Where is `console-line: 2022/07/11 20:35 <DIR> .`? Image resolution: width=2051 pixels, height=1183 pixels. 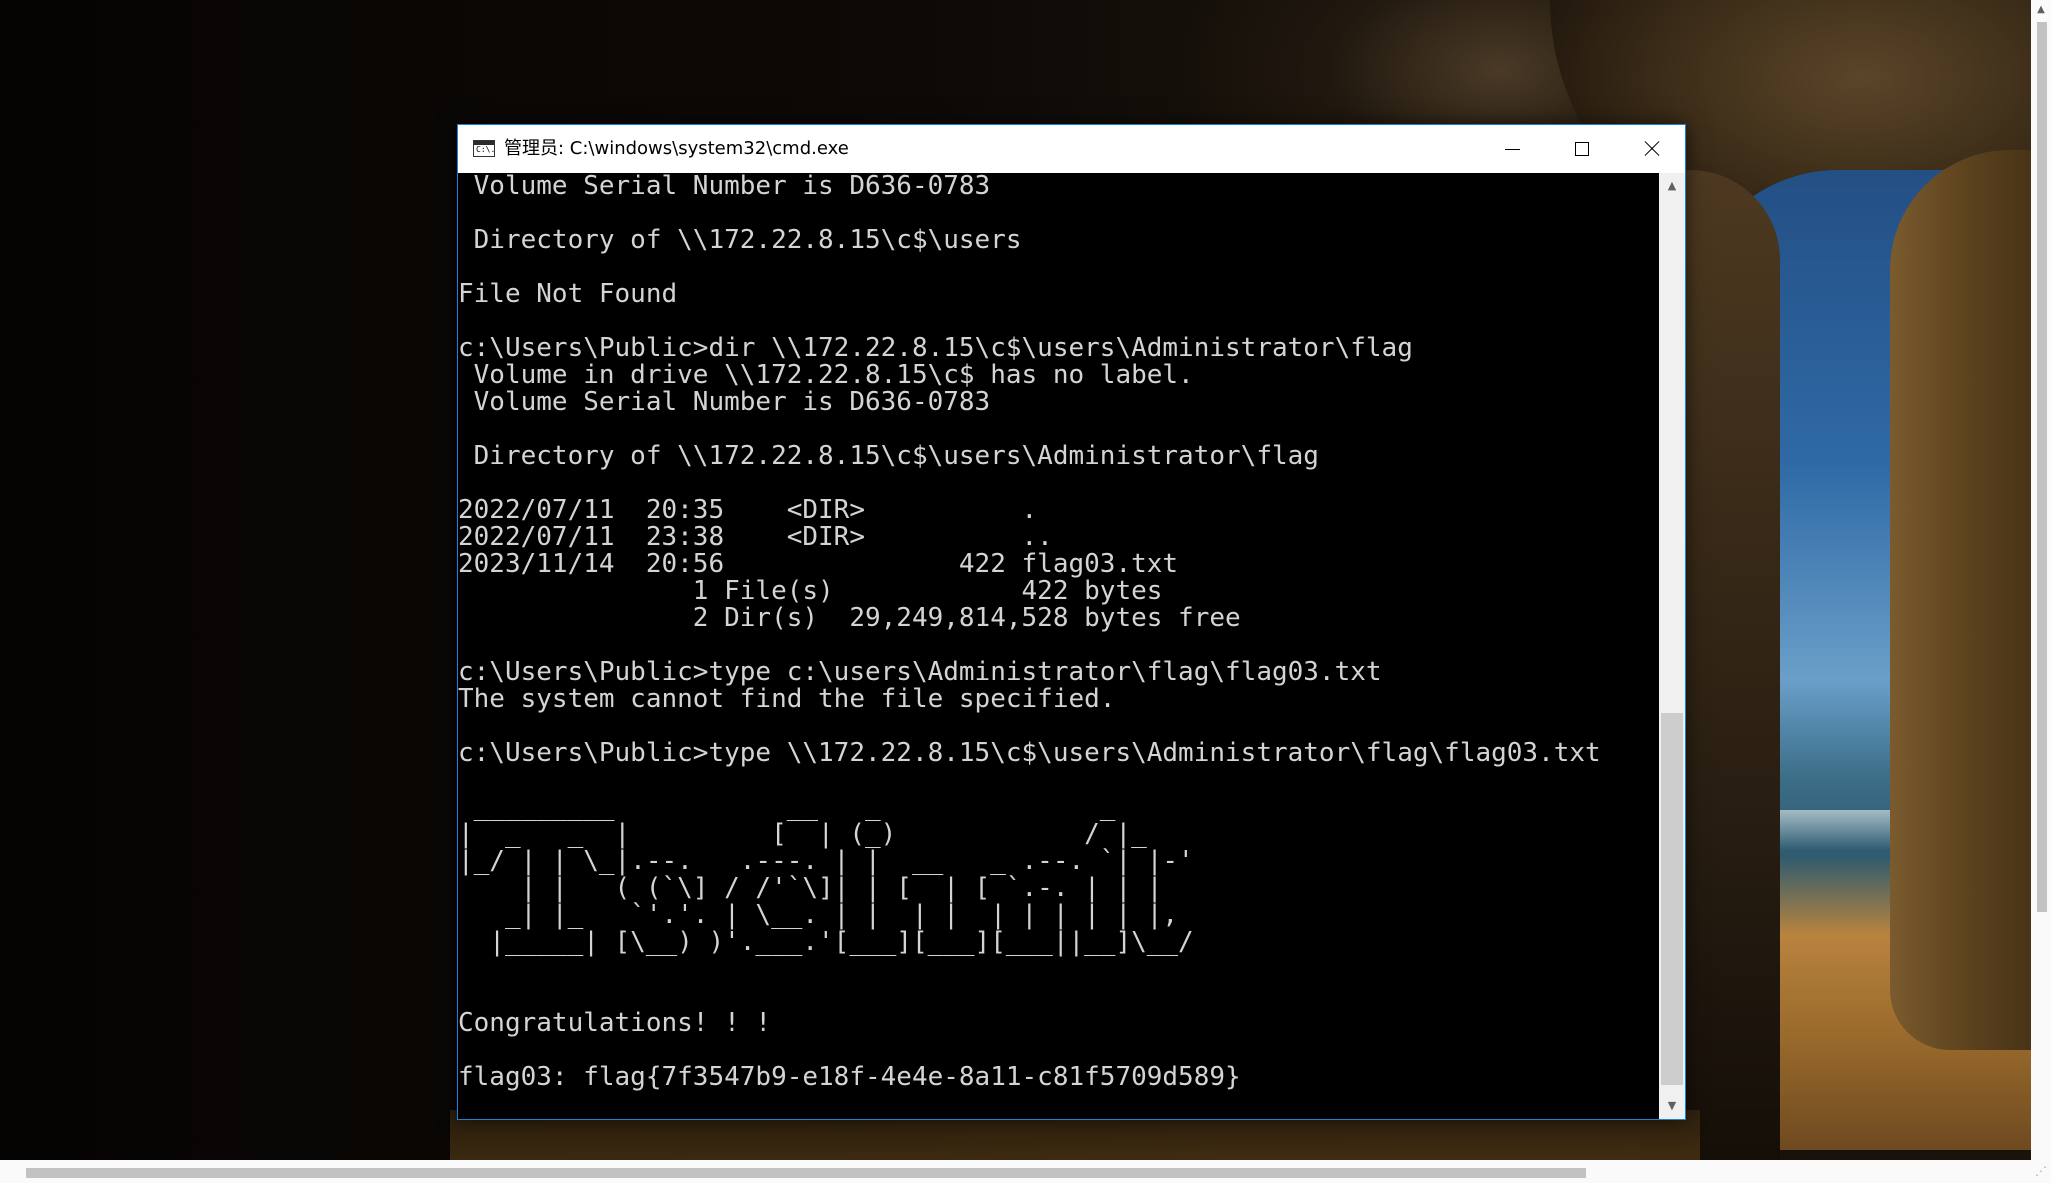
console-line: 2022/07/11 20:35 <DIR> . is located at coordinates (748, 510).